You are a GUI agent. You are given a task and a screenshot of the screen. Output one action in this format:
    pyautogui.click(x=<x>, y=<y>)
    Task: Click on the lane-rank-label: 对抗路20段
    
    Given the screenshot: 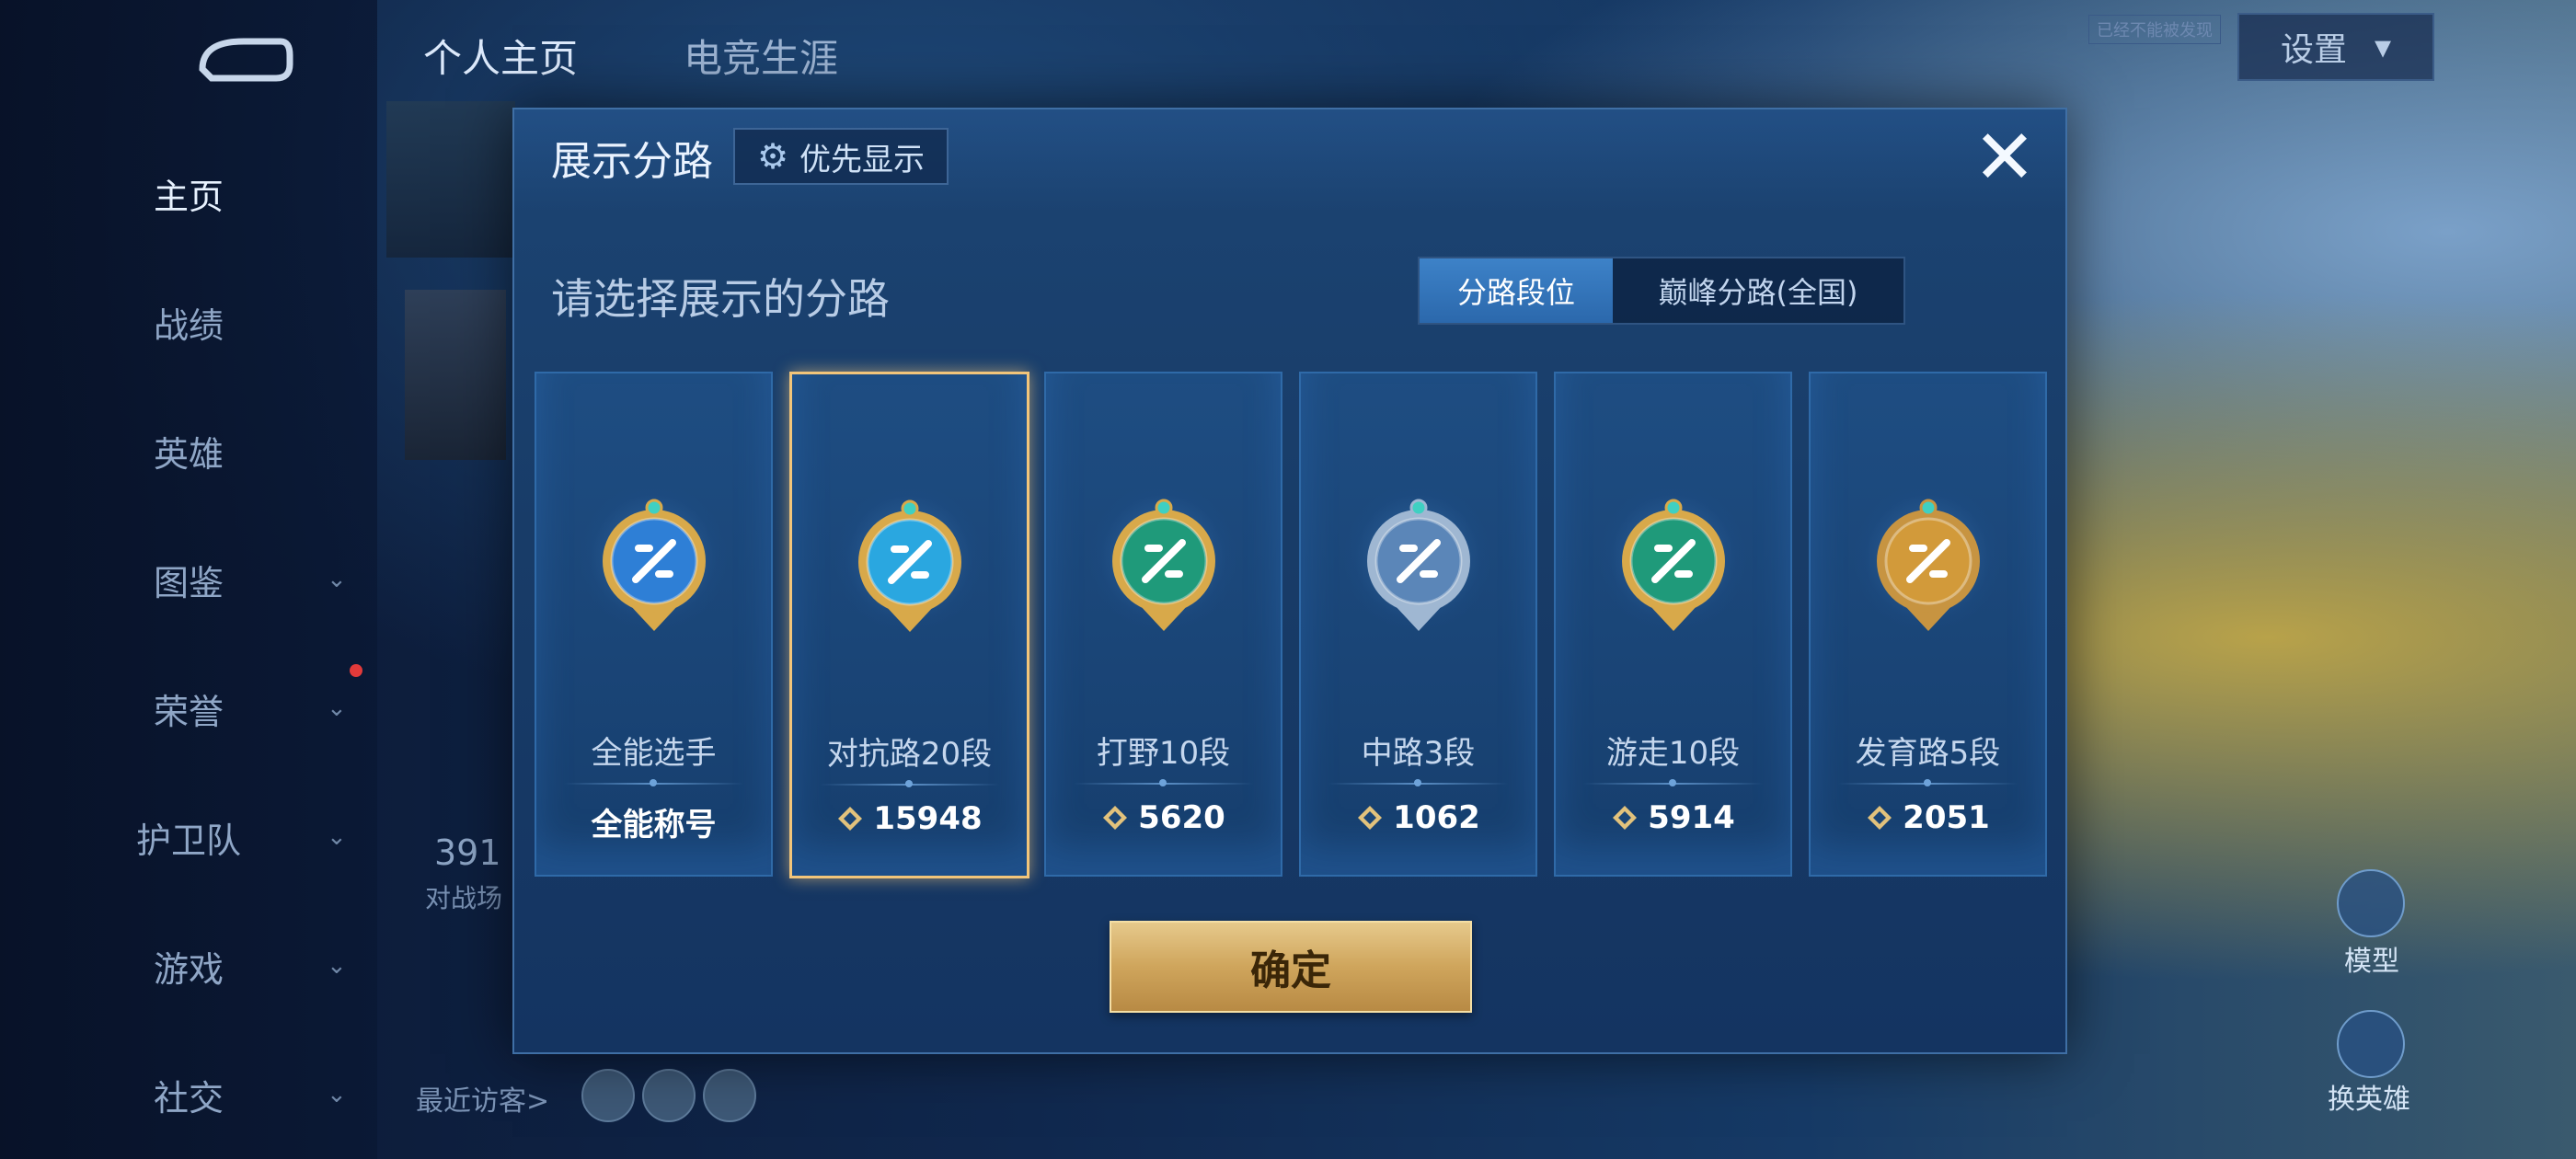 What is the action you would take?
    pyautogui.click(x=909, y=754)
    